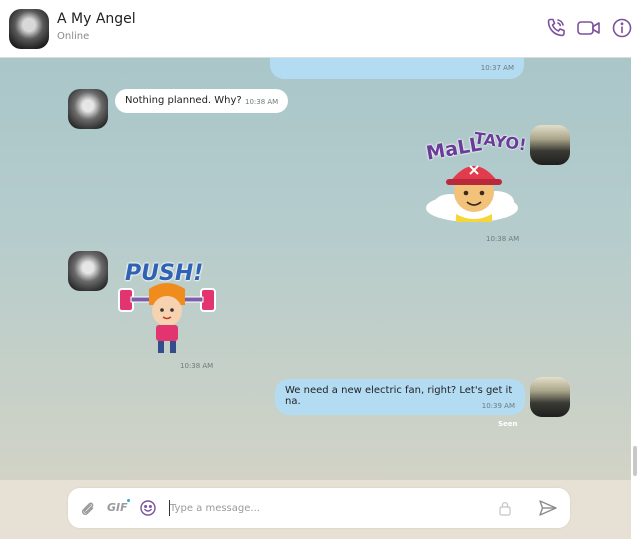 This screenshot has height=539, width=640. Describe the element at coordinates (622, 28) in the screenshot. I see `info-icon` at that location.